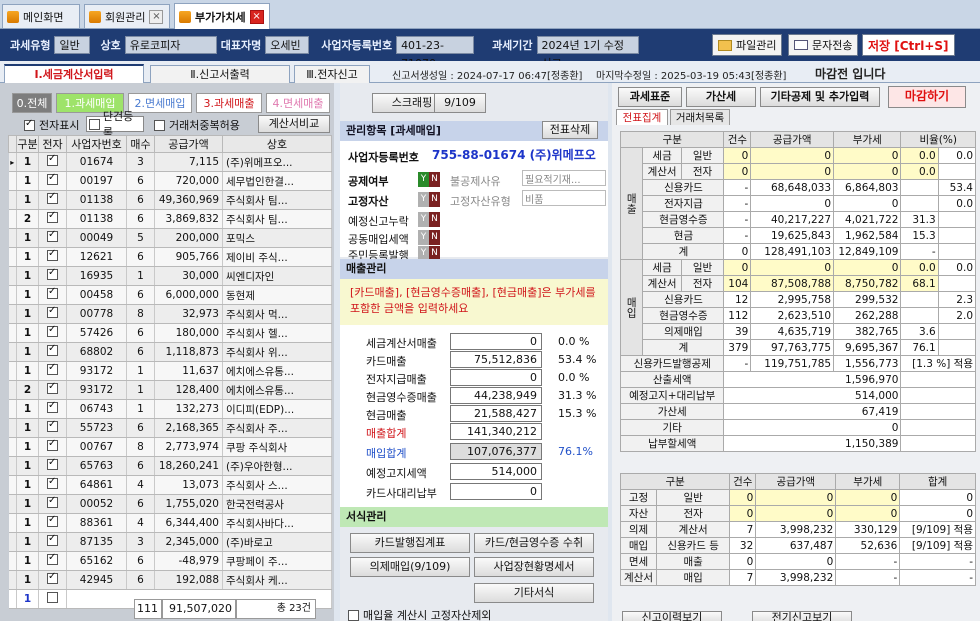 This screenshot has height=621, width=980. I want to click on delete-all-button: 전표삭제, so click(570, 130).